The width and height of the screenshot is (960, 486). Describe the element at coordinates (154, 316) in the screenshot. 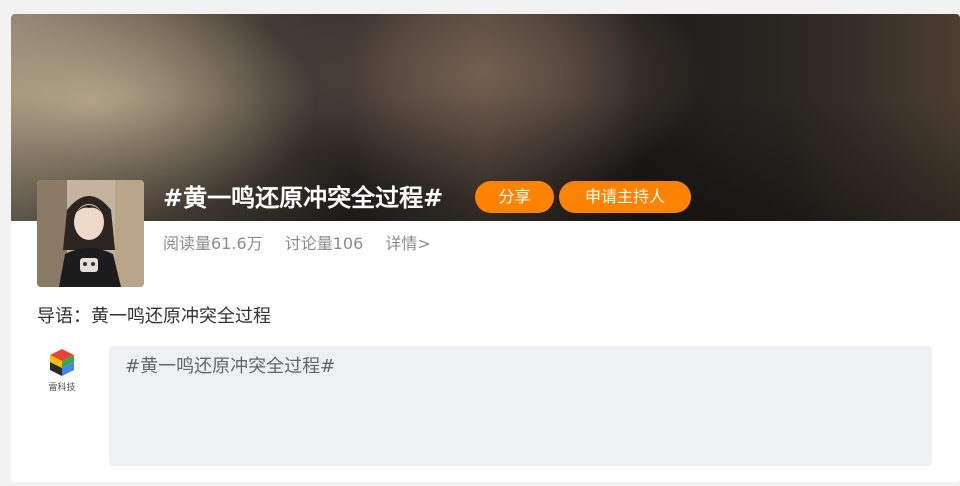

I see `topic-intro: 导语：黄一鸣还原冲突全过程` at that location.